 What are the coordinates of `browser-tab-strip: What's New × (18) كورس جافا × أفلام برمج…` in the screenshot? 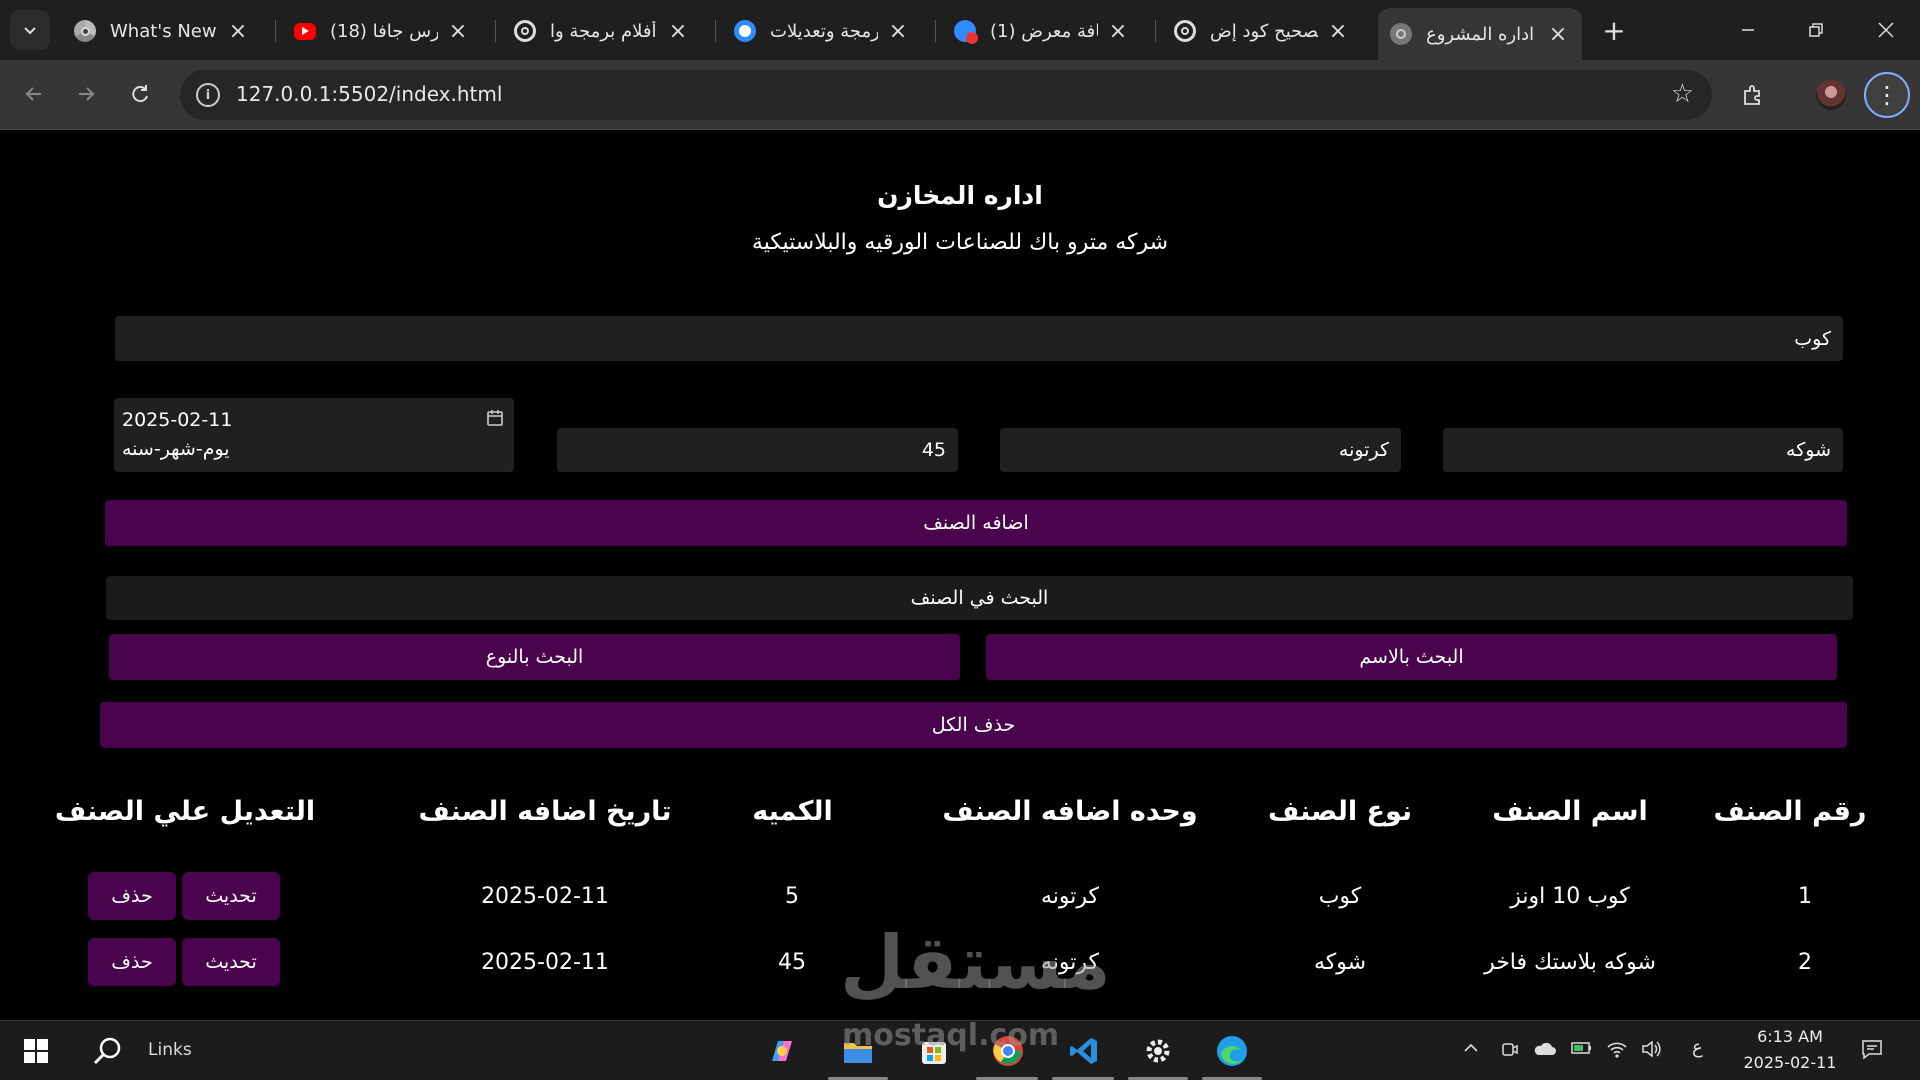 It's located at (960, 30).